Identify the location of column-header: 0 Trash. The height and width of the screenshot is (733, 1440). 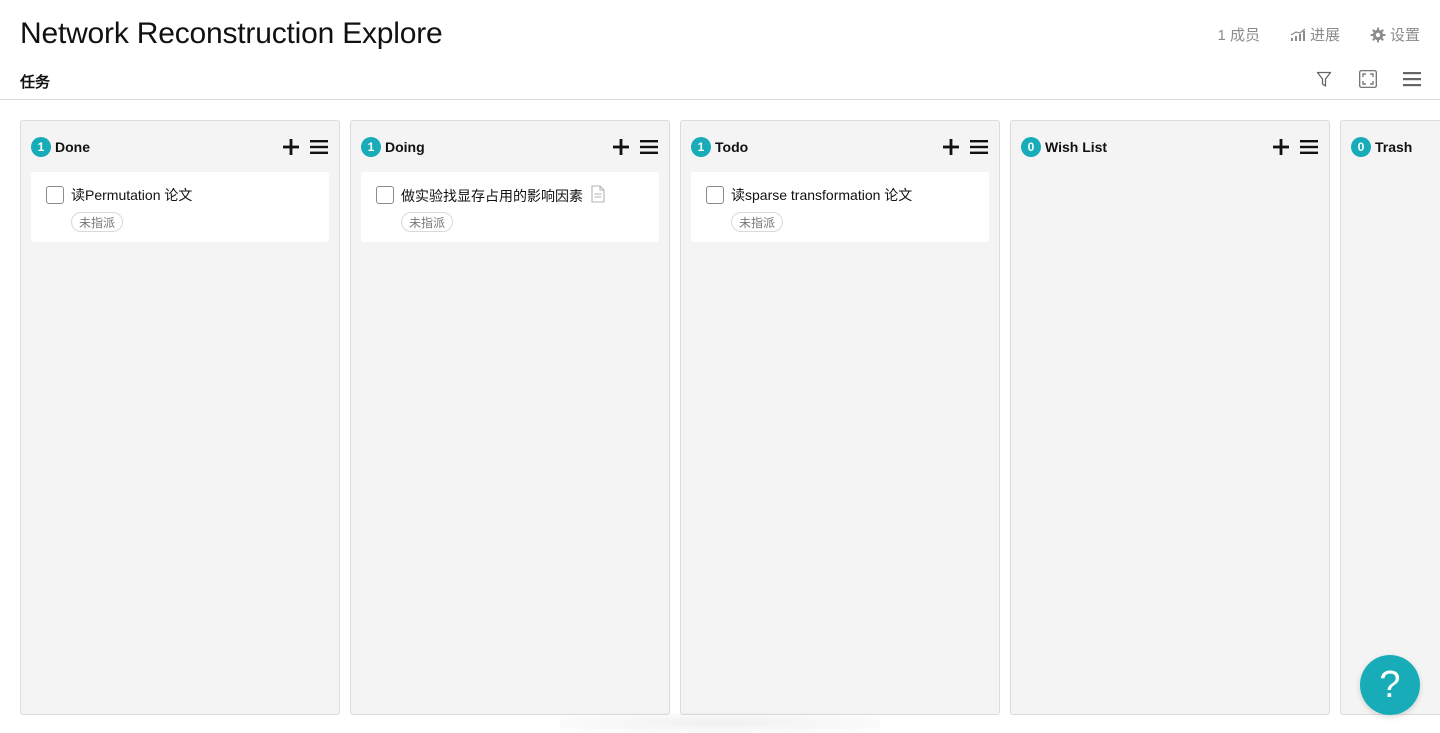
(1390, 147).